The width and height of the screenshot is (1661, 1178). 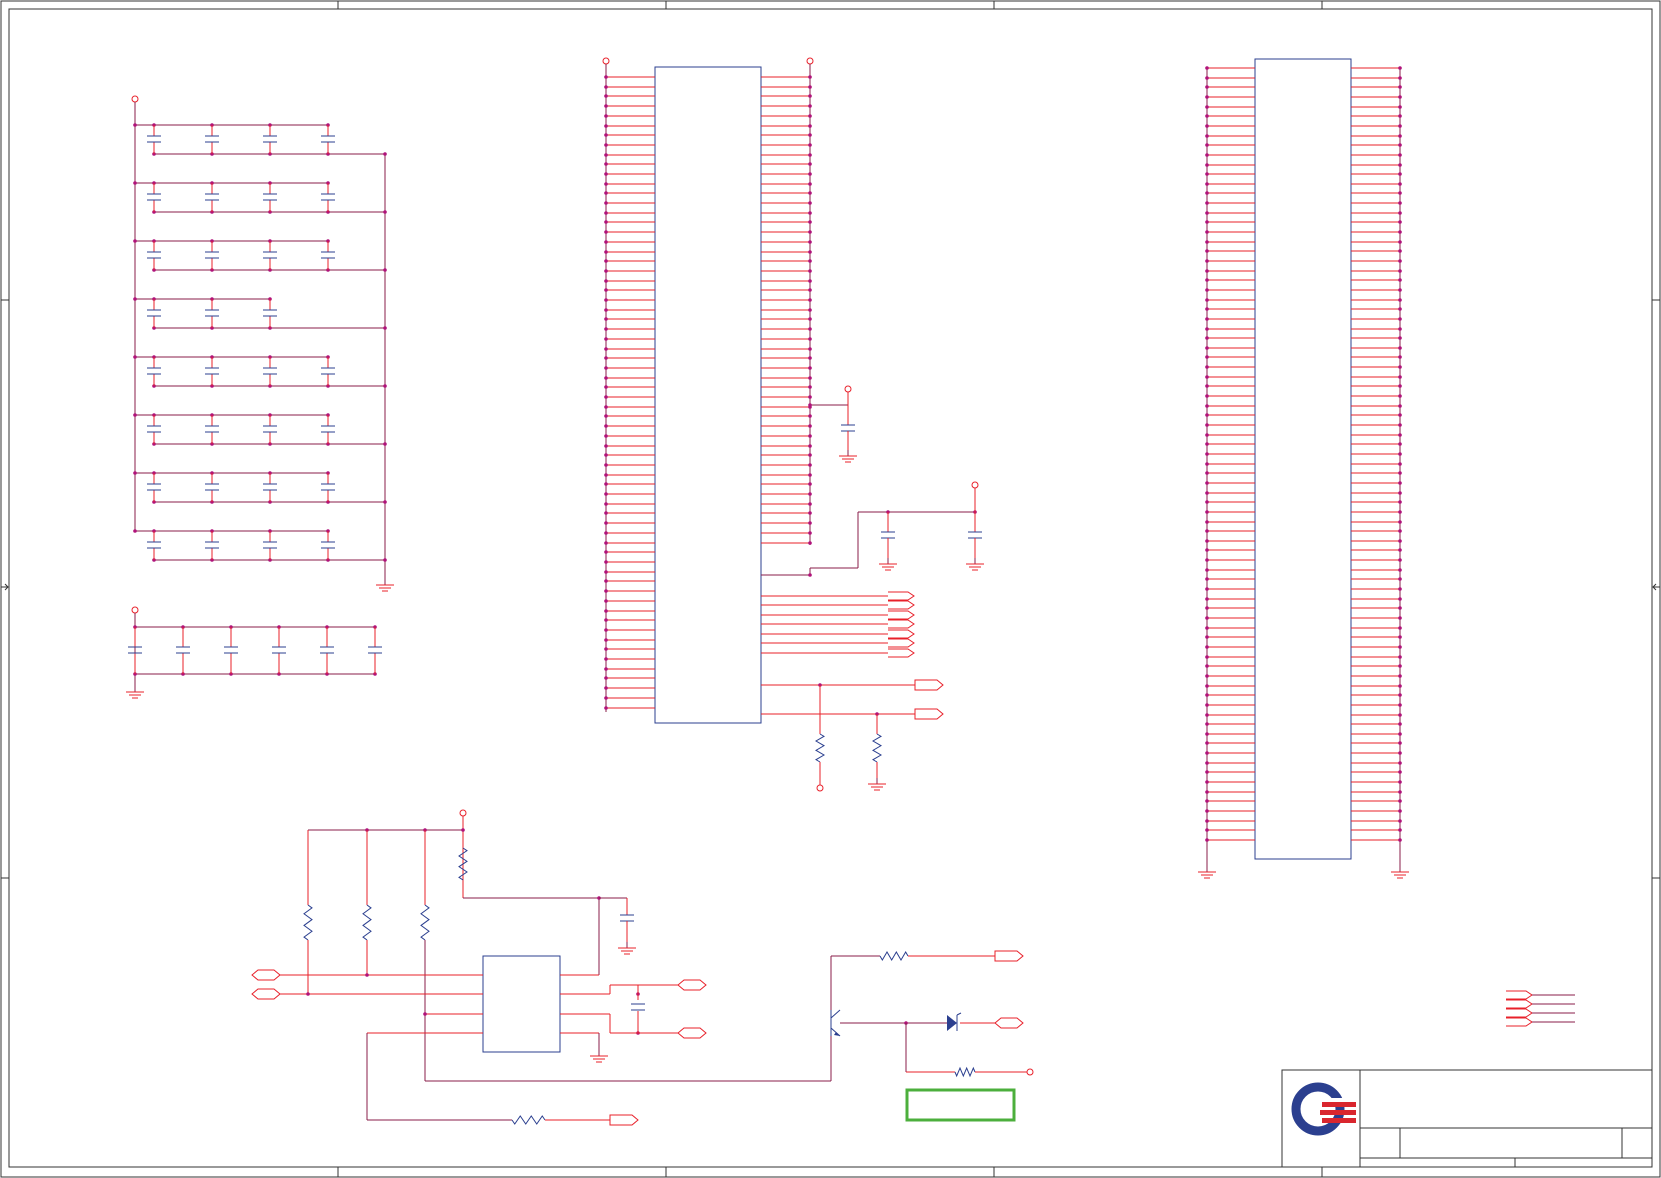 I want to click on power-port-icon, so click(x=135, y=610).